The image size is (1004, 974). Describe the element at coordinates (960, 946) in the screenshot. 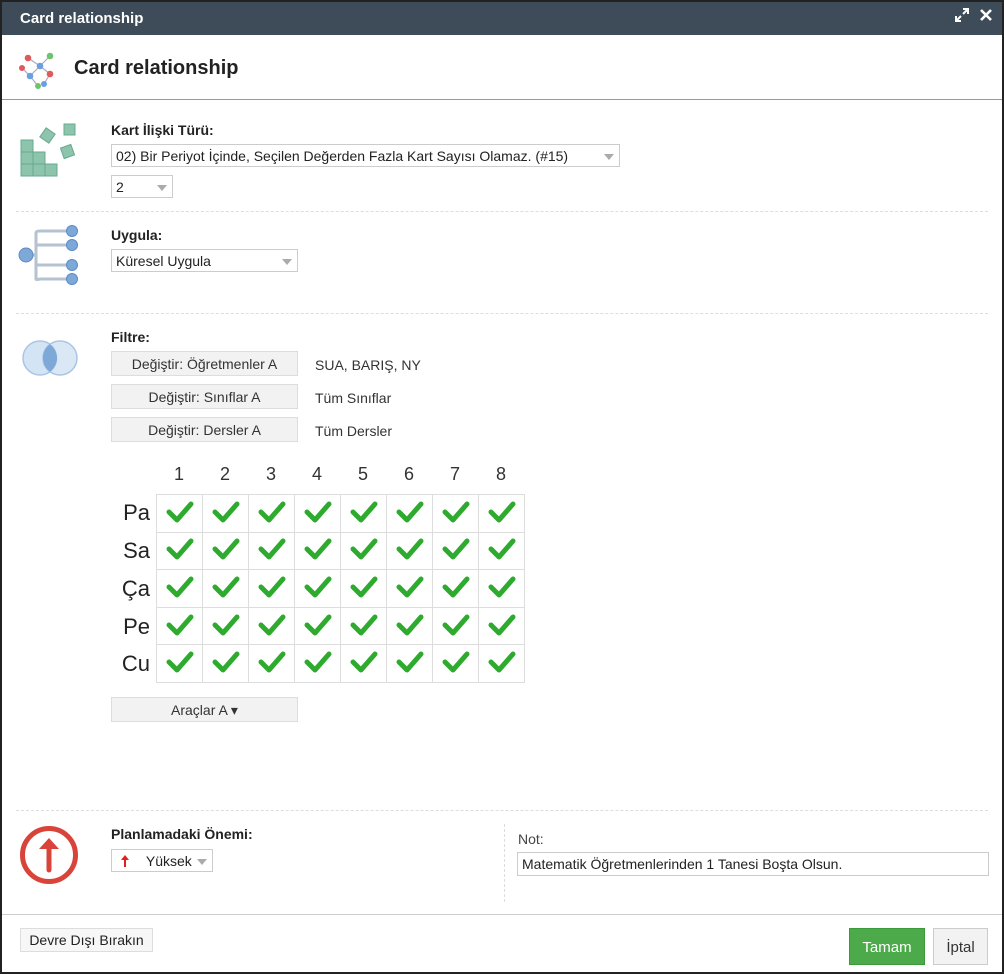

I see `cancel-button: İptal` at that location.